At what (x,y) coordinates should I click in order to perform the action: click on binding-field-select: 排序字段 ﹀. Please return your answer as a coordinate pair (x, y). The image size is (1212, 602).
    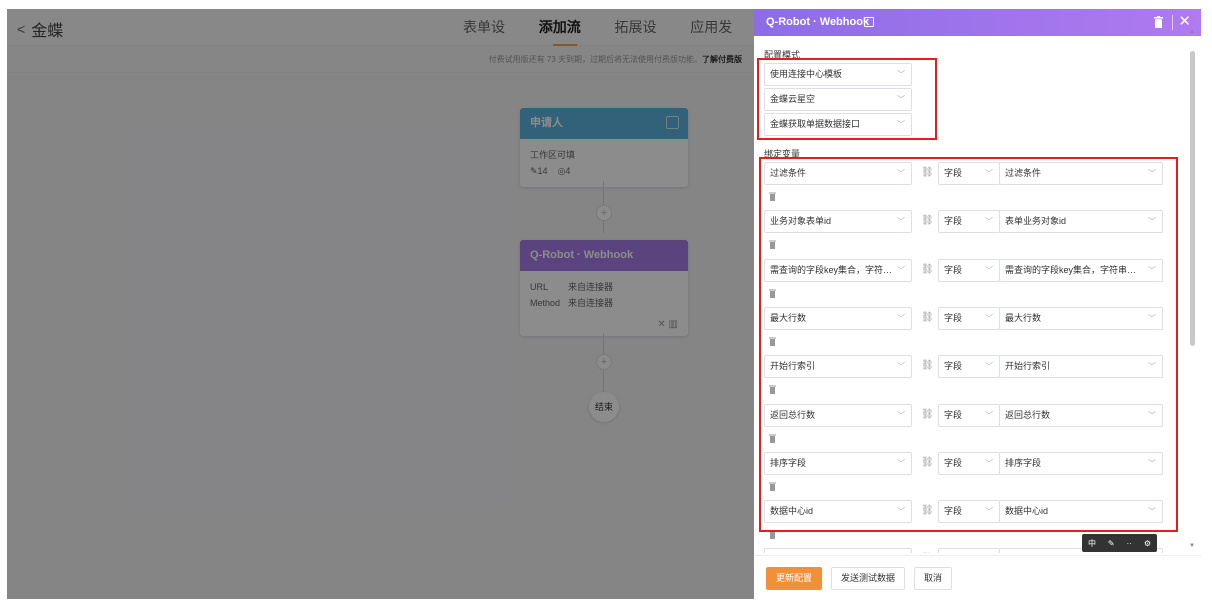
    Looking at the image, I should click on (1081, 463).